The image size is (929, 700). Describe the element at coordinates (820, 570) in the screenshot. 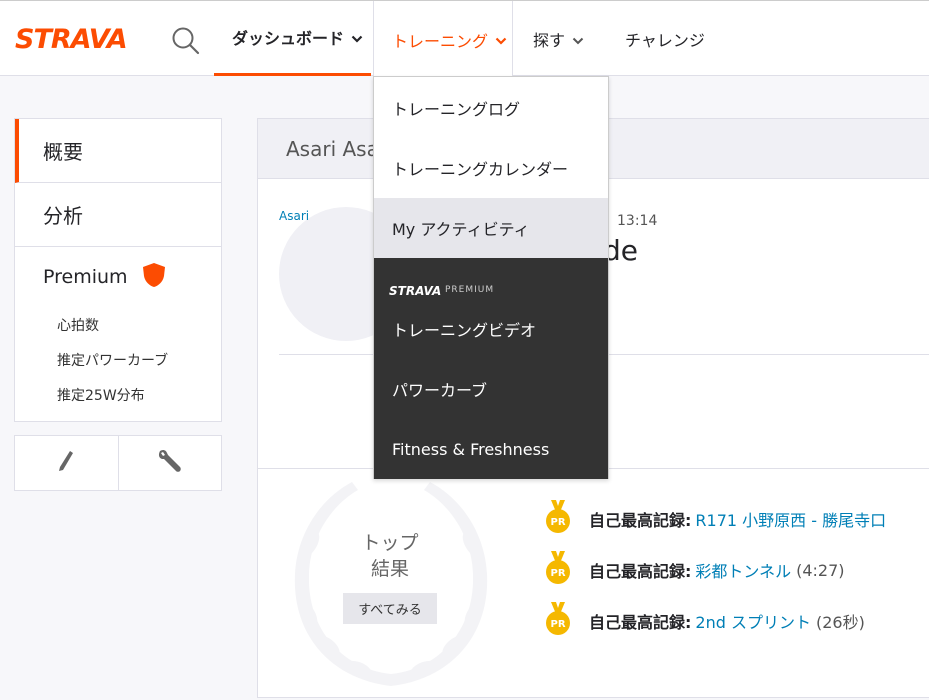

I see `pr-time: (4:27)` at that location.